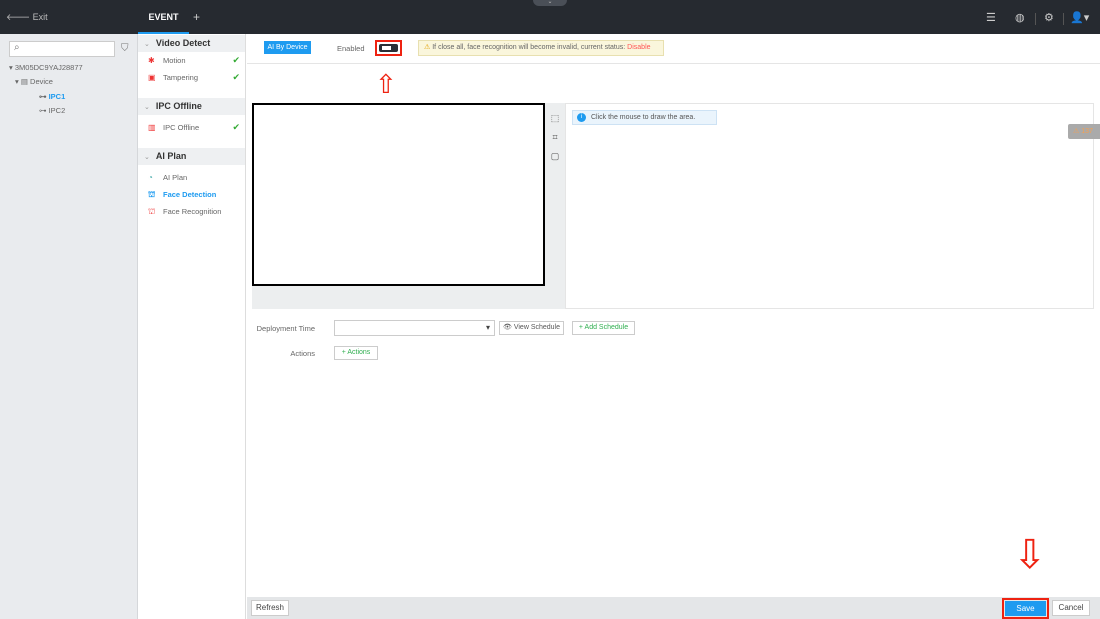 The image size is (1100, 619). Describe the element at coordinates (673, 608) in the screenshot. I see `footer-bar: Refresh Save Cancel` at that location.